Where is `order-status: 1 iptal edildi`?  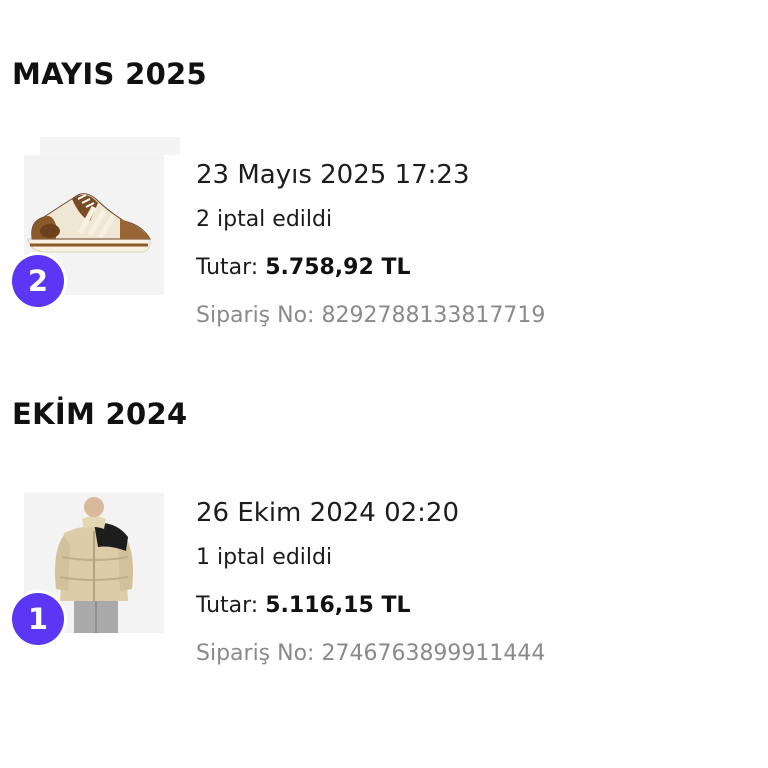
order-status: 1 iptal edildi is located at coordinates (264, 557).